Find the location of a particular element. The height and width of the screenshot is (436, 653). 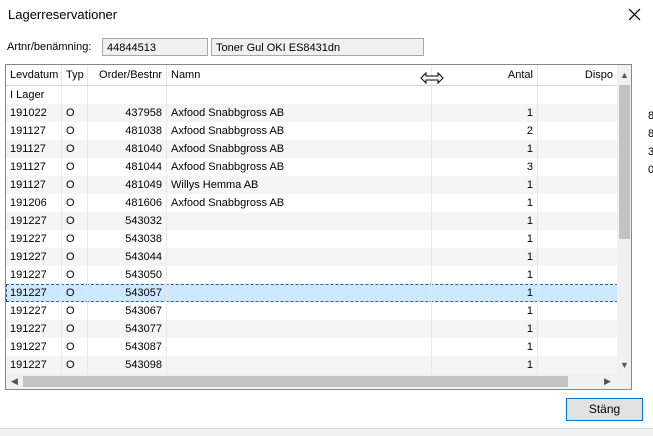

header-levdatum: Levdatum is located at coordinates (34, 75).